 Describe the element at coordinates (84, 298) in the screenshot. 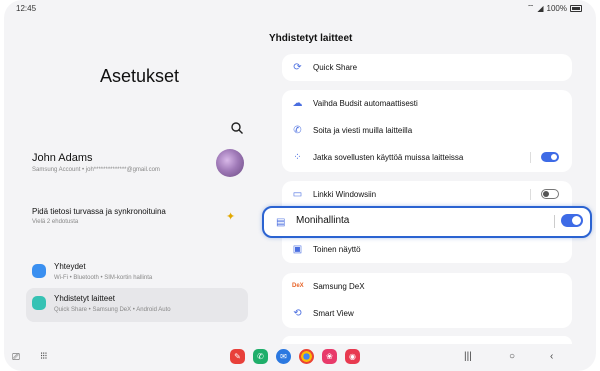

I see `sidebar-item-label: Yhdistetyt laitteet` at that location.